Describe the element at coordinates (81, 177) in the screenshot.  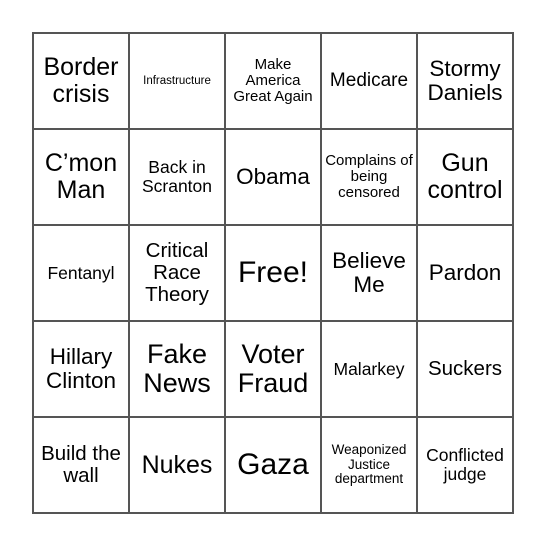
I see `bingo-cell: C’mon Man` at that location.